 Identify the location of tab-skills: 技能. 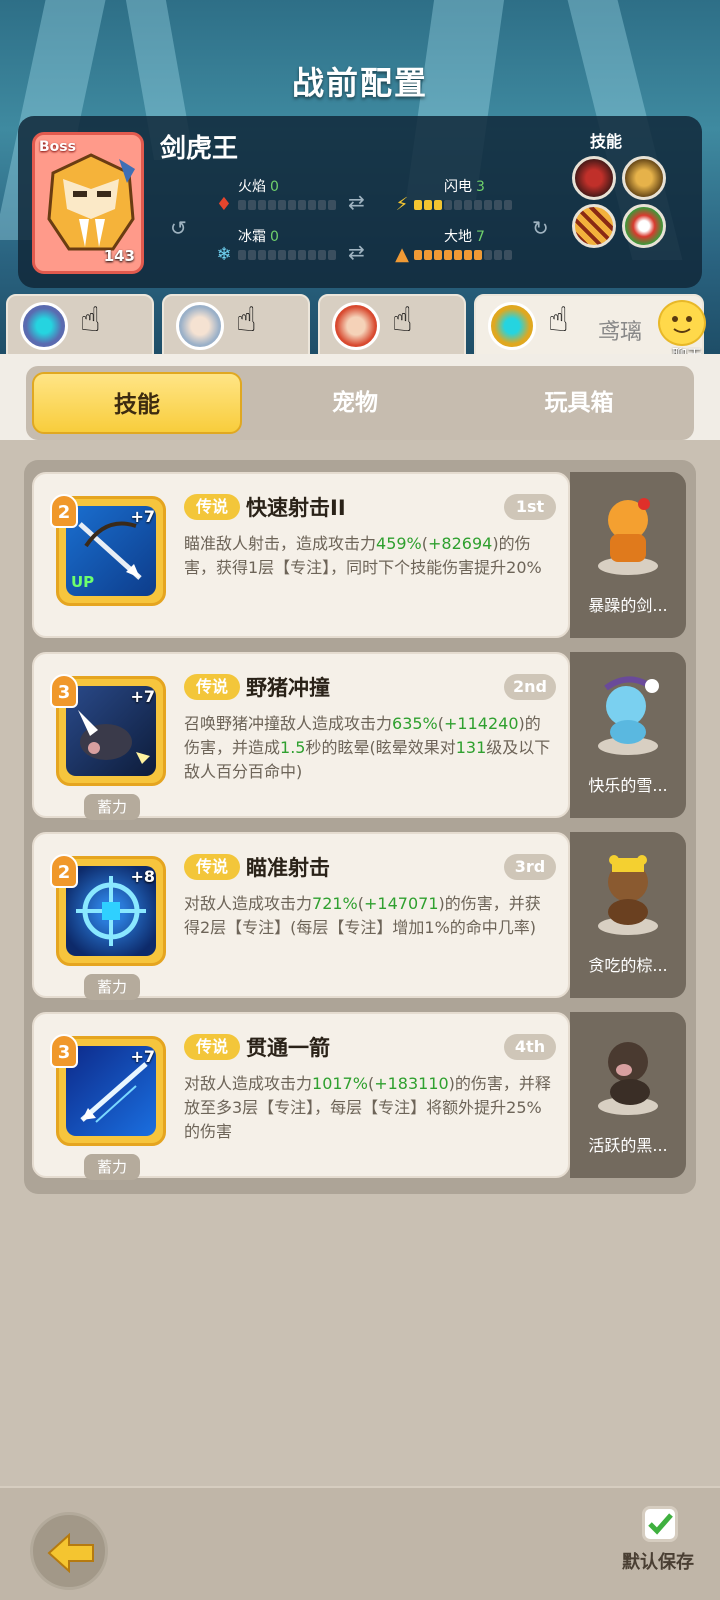
(137, 403).